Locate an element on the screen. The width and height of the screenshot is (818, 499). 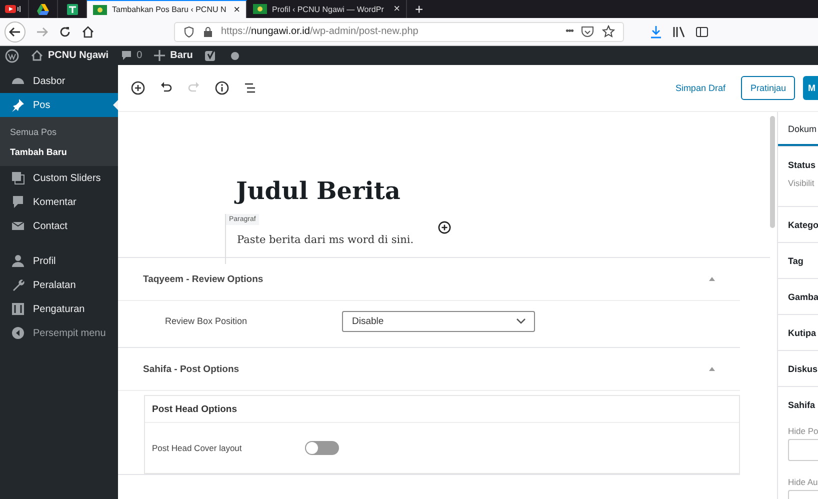
preview-button: Pratinjau is located at coordinates (768, 88).